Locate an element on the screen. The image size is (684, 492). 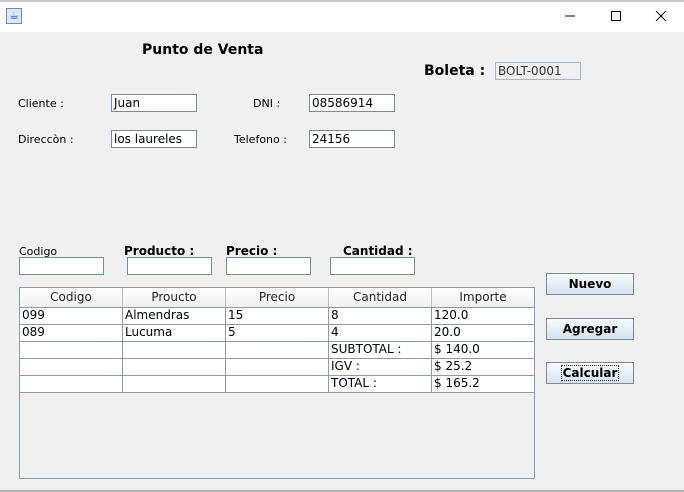
maximize-button is located at coordinates (616, 16).